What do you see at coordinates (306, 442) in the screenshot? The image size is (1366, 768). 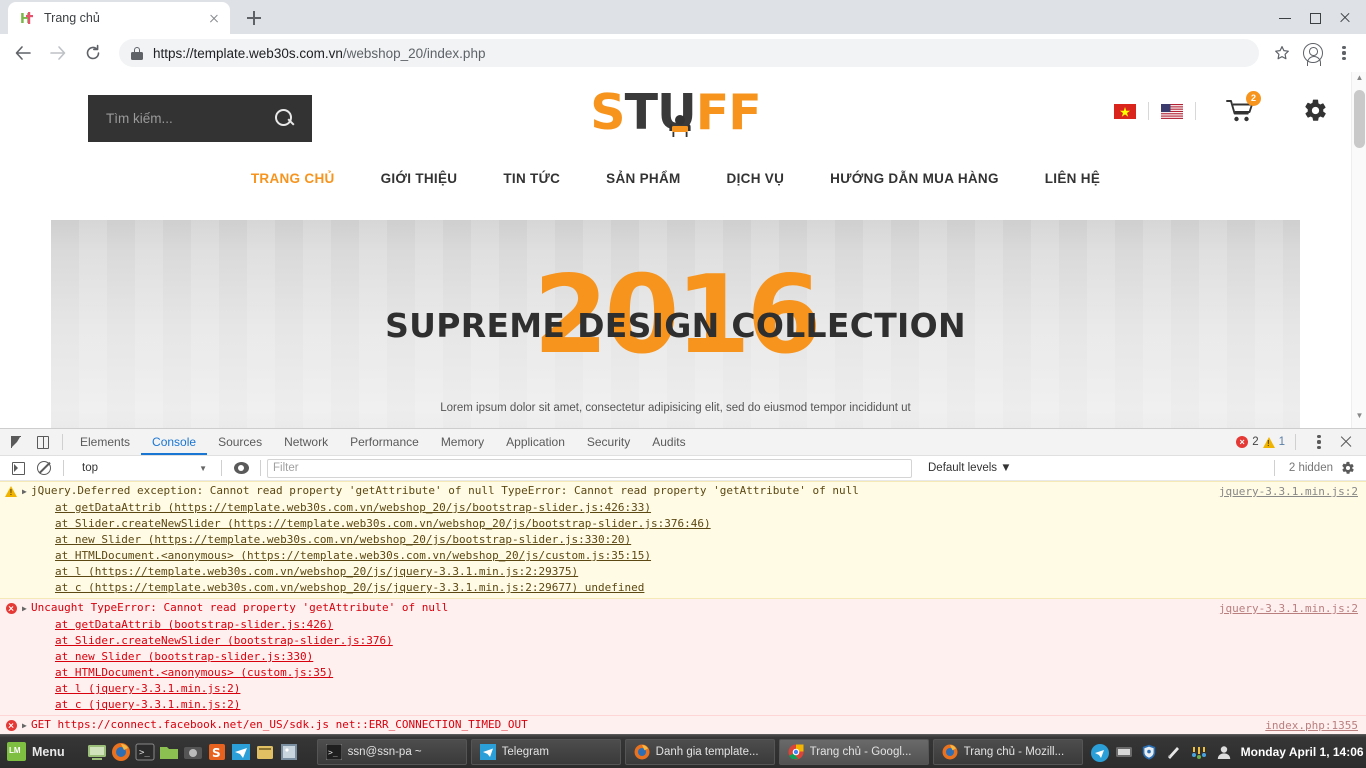 I see `tab-network: Network` at bounding box center [306, 442].